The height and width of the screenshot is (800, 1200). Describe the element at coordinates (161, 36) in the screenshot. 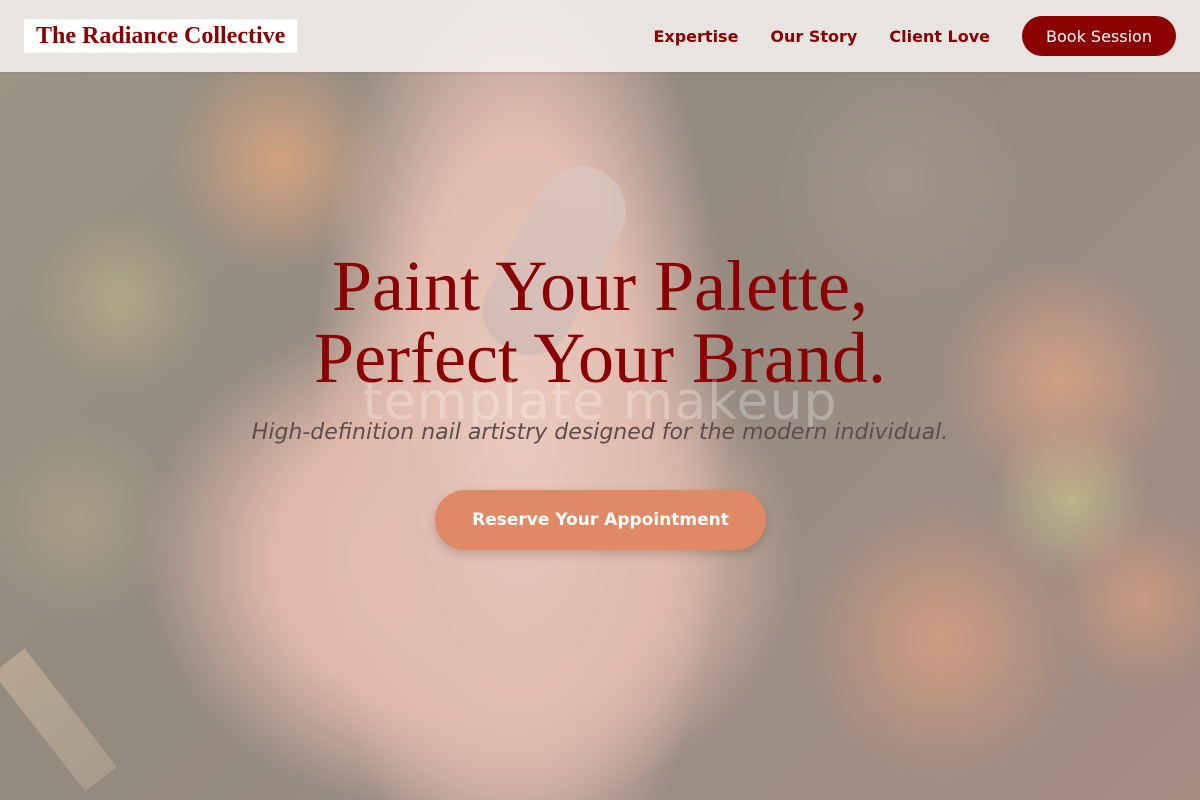

I see `brand-logo: The Radiance Collective` at that location.